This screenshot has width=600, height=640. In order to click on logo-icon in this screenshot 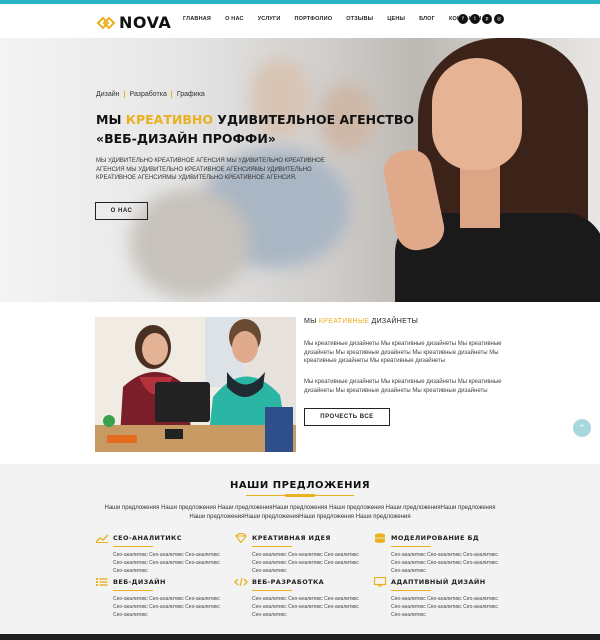, I will do `click(106, 22)`.